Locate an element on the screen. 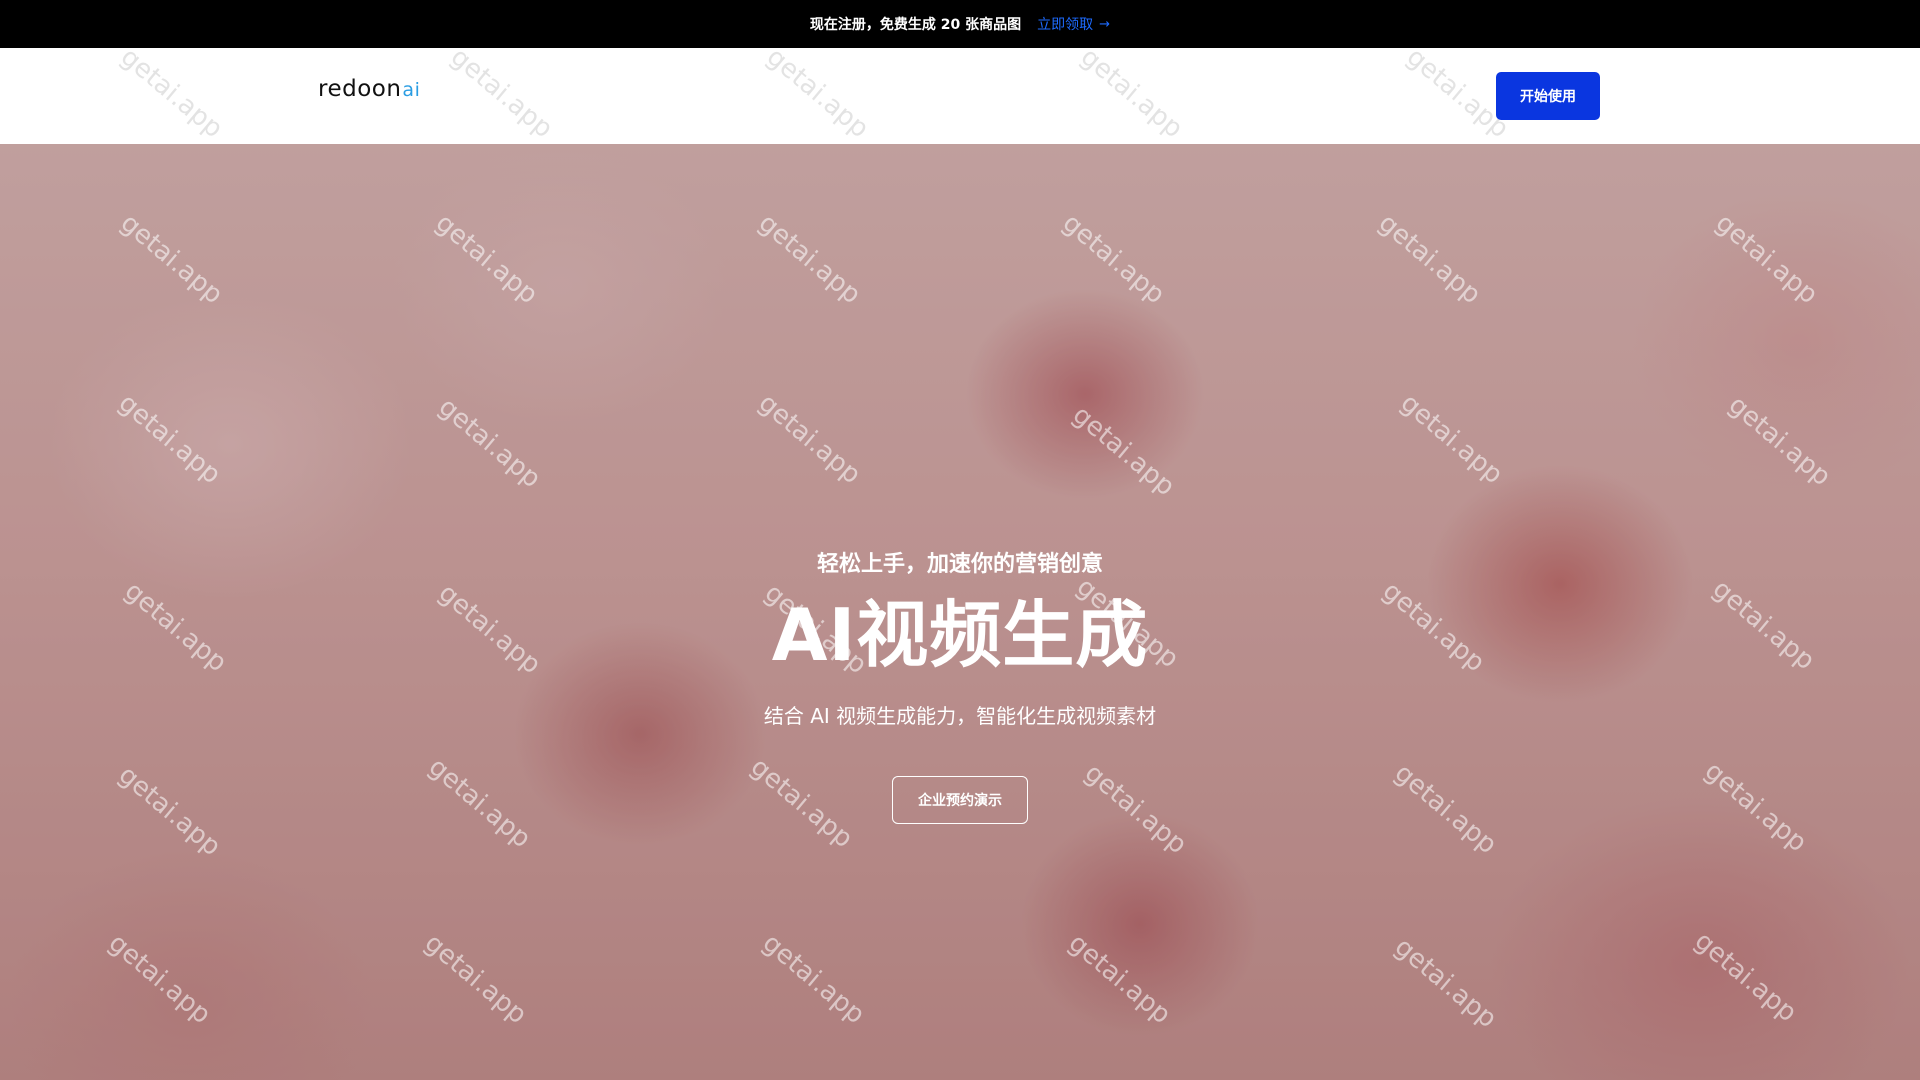 This screenshot has width=1920, height=1080. hero-title: AI视频生成 is located at coordinates (960, 635).